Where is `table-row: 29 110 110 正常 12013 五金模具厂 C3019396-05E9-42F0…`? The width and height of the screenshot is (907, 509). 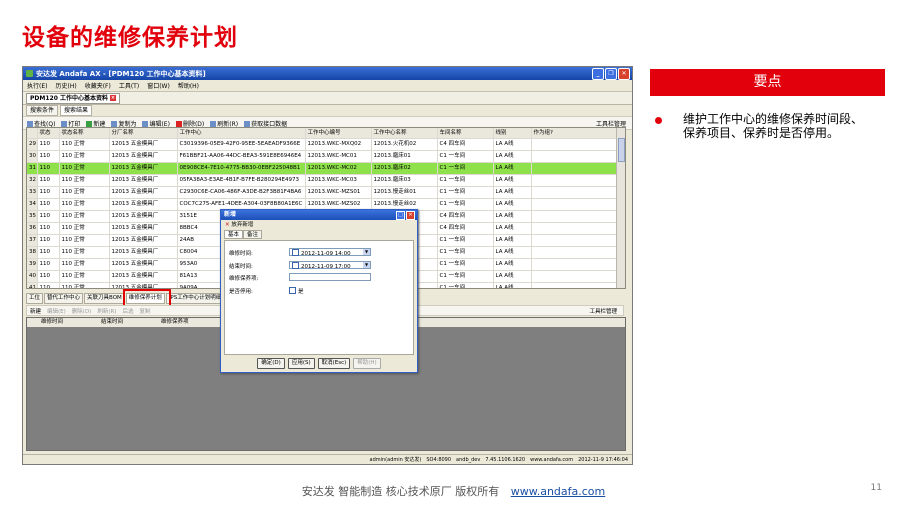 table-row: 29 110 110 正常 12013 五金模具厂 C3019396-05E9-42F0… is located at coordinates (325, 144).